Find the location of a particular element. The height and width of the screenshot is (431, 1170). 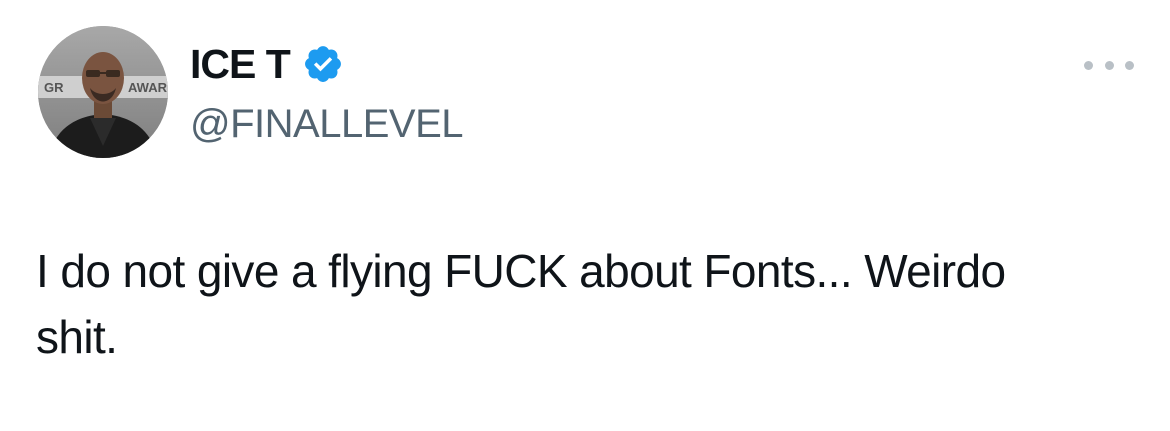

more-options-icon is located at coordinates (1109, 65).